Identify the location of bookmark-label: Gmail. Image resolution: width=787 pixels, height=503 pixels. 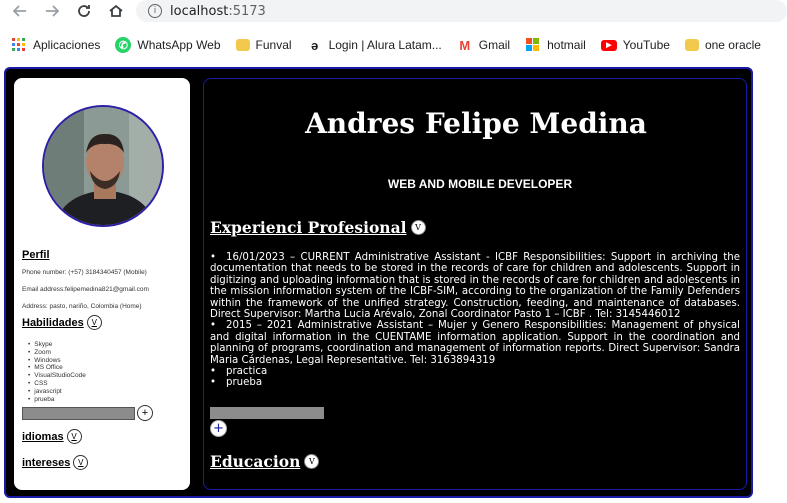
(494, 45).